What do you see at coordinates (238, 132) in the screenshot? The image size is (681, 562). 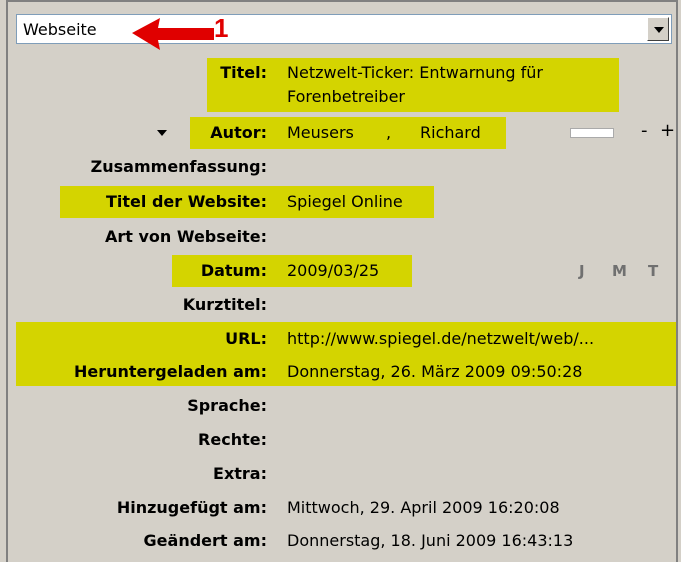 I see `field-label-author: Autor:` at bounding box center [238, 132].